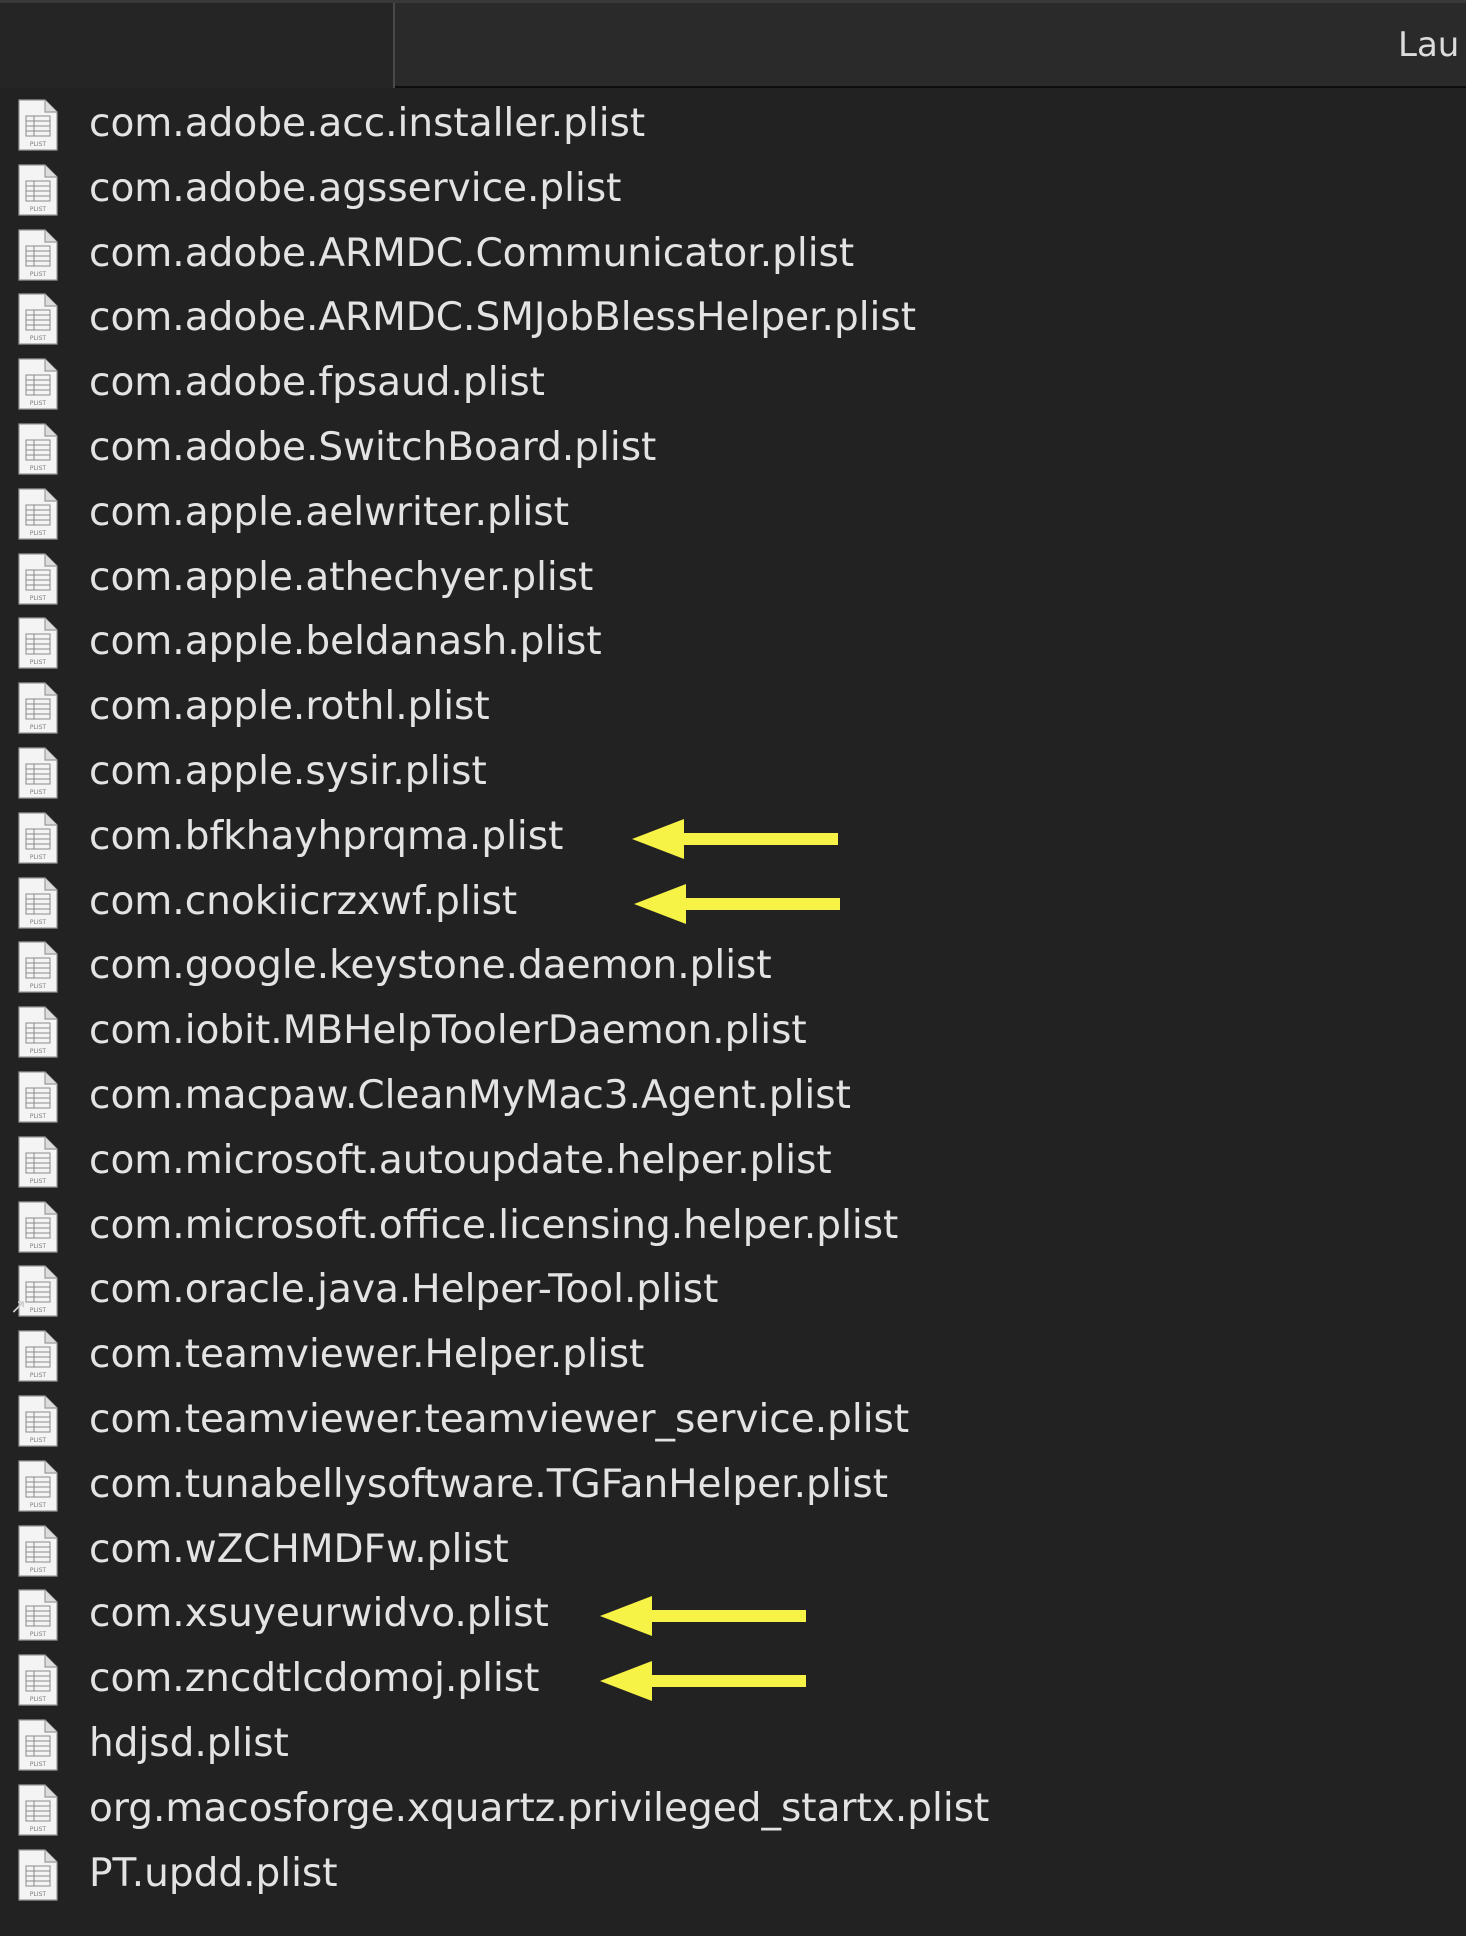 The height and width of the screenshot is (1936, 1466). I want to click on file-row: PLIST com.xsuyeurwidvo.plist, so click(733, 1614).